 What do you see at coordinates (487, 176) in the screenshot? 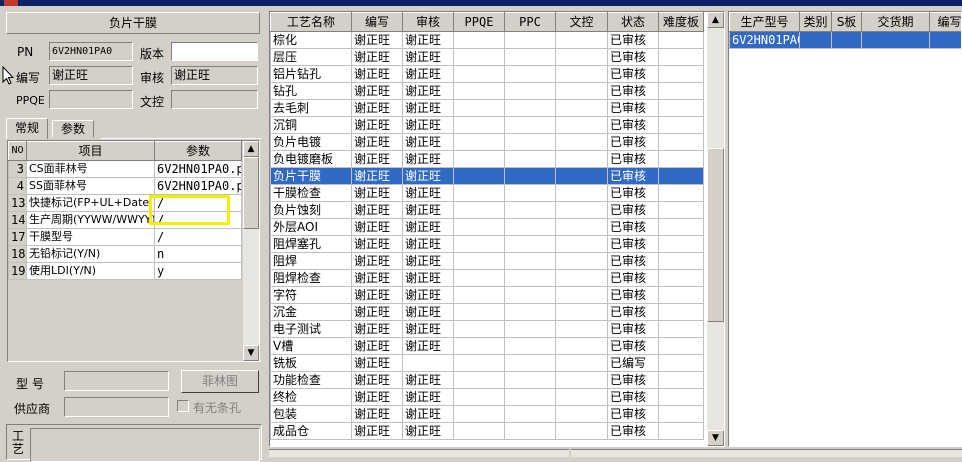
I see `table-row: 负片干膜谢正旺谢正旺已审核` at bounding box center [487, 176].